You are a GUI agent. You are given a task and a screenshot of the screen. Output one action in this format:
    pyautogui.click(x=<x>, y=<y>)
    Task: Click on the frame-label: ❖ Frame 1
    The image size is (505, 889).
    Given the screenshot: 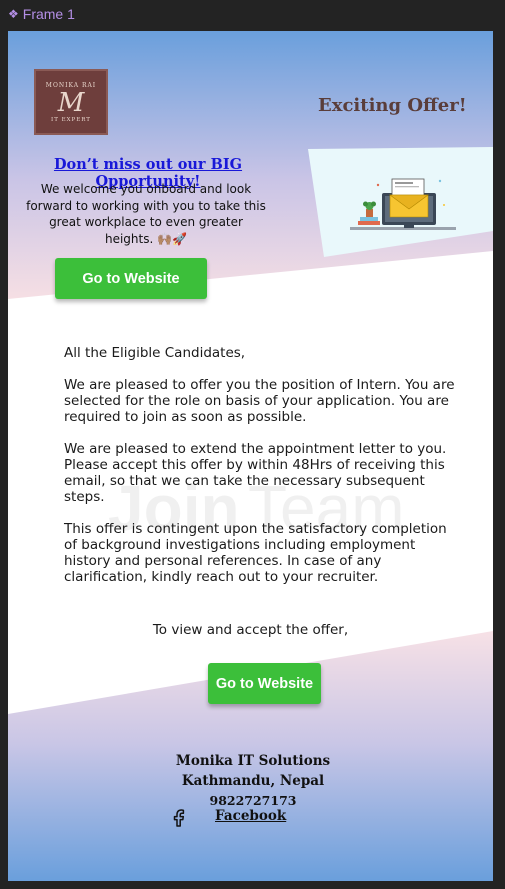 What is the action you would take?
    pyautogui.click(x=41, y=14)
    